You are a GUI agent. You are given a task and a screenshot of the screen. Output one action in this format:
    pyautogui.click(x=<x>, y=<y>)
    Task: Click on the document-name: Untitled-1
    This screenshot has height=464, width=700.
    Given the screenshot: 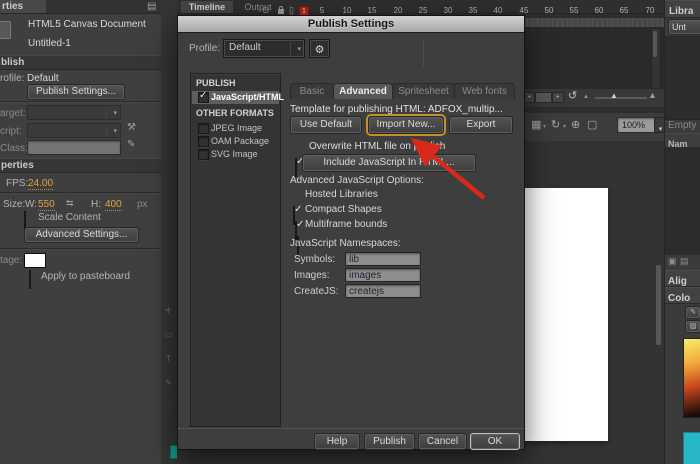 What is the action you would take?
    pyautogui.click(x=49, y=43)
    